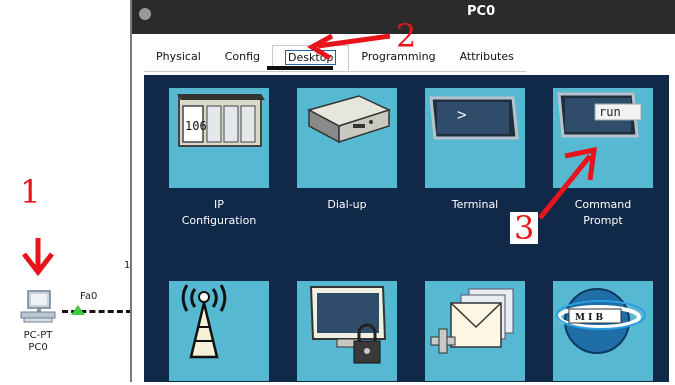  What do you see at coordinates (89, 296) in the screenshot?
I see `port-label: Fa0` at bounding box center [89, 296].